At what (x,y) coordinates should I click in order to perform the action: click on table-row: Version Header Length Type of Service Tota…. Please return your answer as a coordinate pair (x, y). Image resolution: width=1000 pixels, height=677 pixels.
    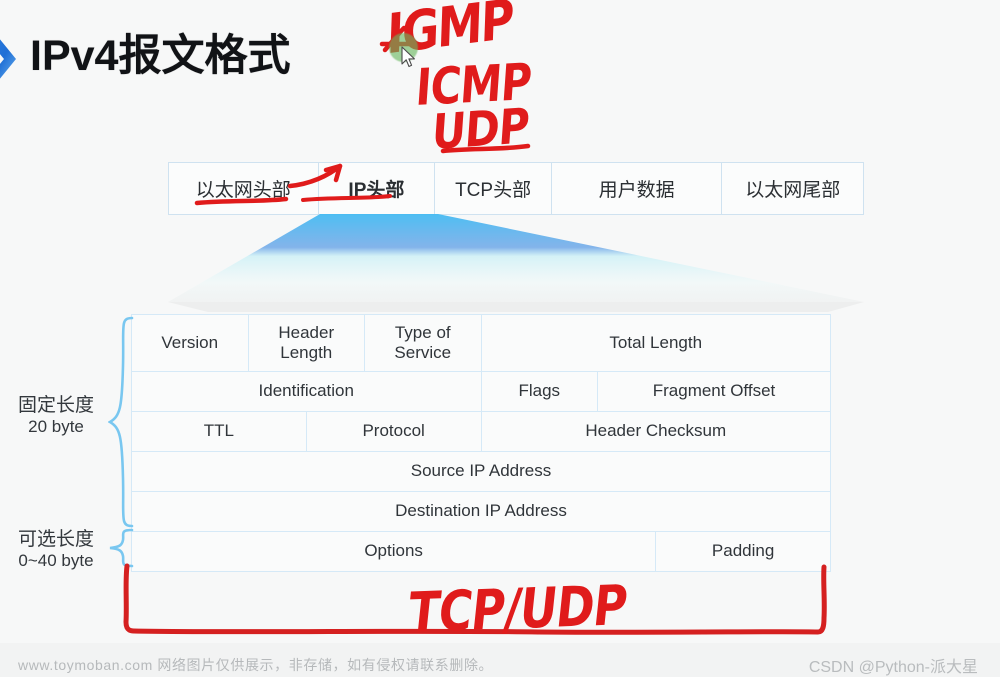
    Looking at the image, I should click on (481, 343).